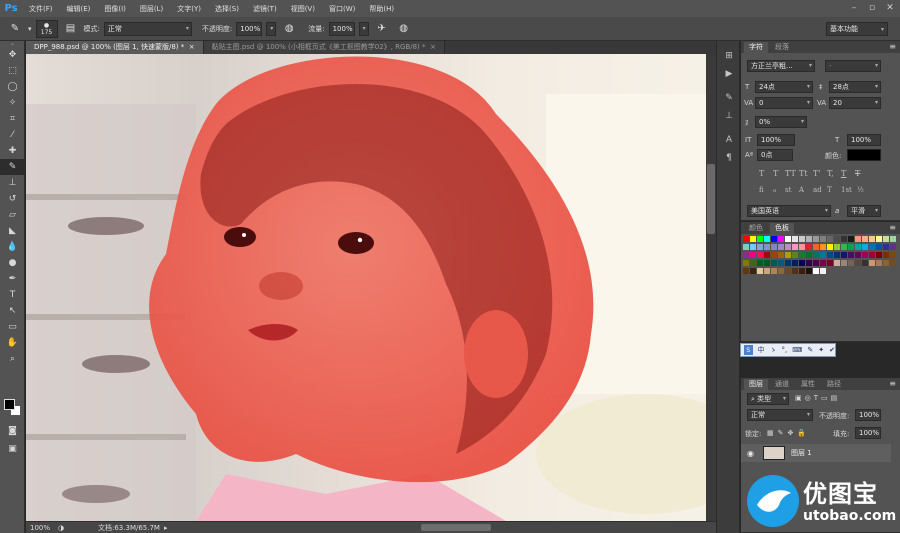 The width and height of the screenshot is (900, 533). Describe the element at coordinates (12, 119) in the screenshot. I see `crop-tool-icon: ⌗` at that location.